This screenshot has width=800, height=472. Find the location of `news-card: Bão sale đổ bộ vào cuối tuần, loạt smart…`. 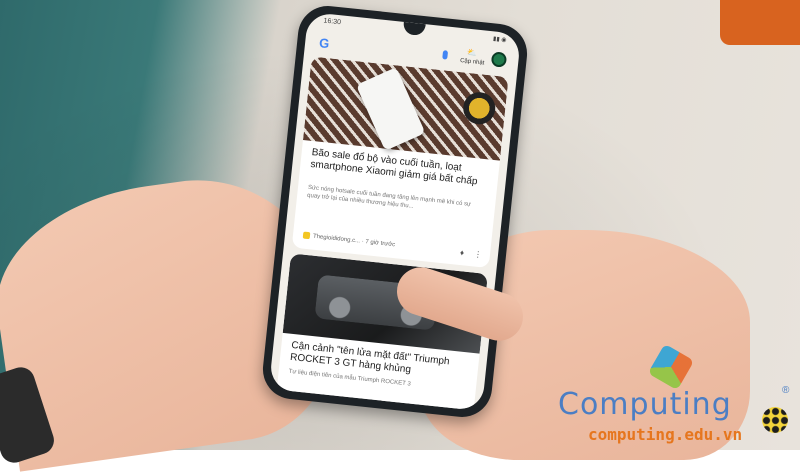

news-card: Bão sale đổ bộ vào cuối tuần, loạt smart… is located at coordinates (400, 162).